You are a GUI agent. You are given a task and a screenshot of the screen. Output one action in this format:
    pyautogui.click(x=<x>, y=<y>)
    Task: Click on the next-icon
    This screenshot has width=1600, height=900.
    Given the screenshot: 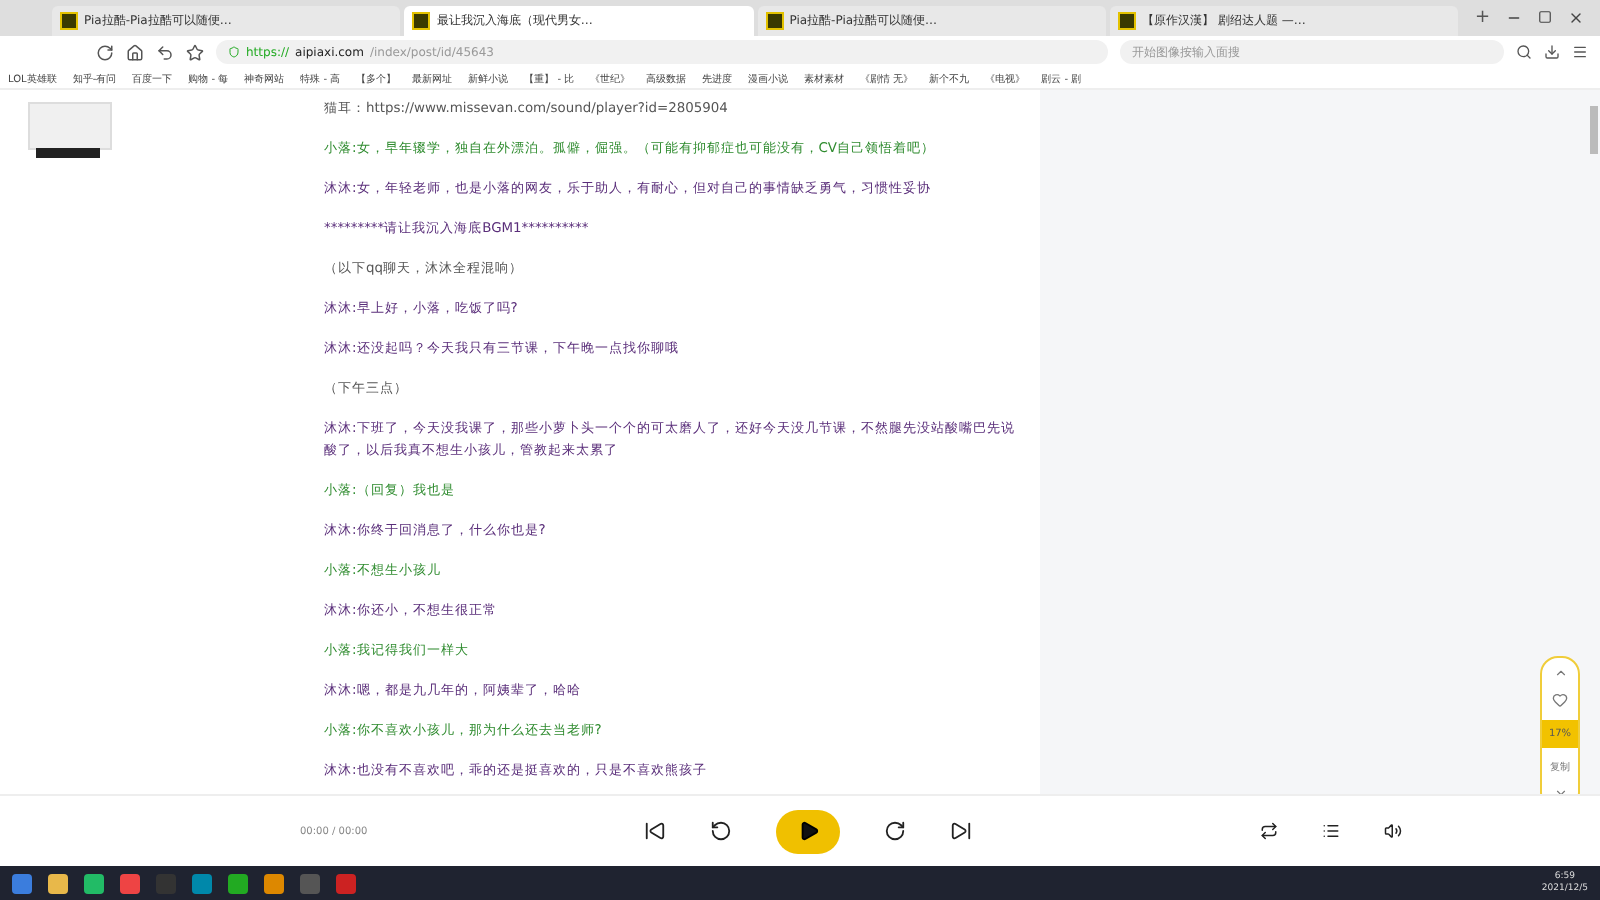 What is the action you would take?
    pyautogui.click(x=961, y=831)
    